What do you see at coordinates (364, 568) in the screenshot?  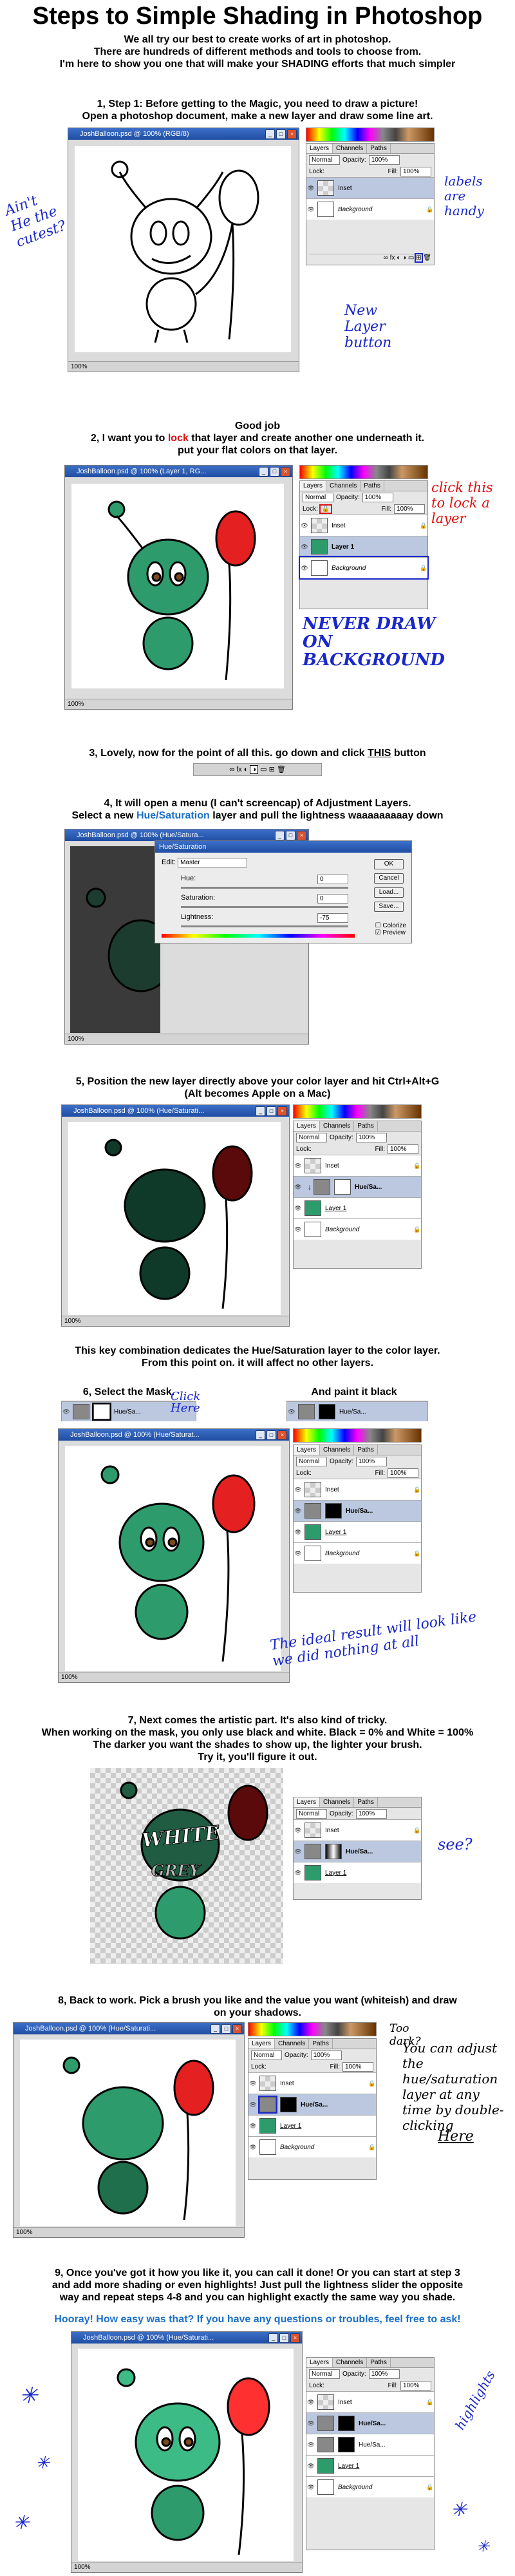 I see `layer-row-background: 👁 Background 🔒` at bounding box center [364, 568].